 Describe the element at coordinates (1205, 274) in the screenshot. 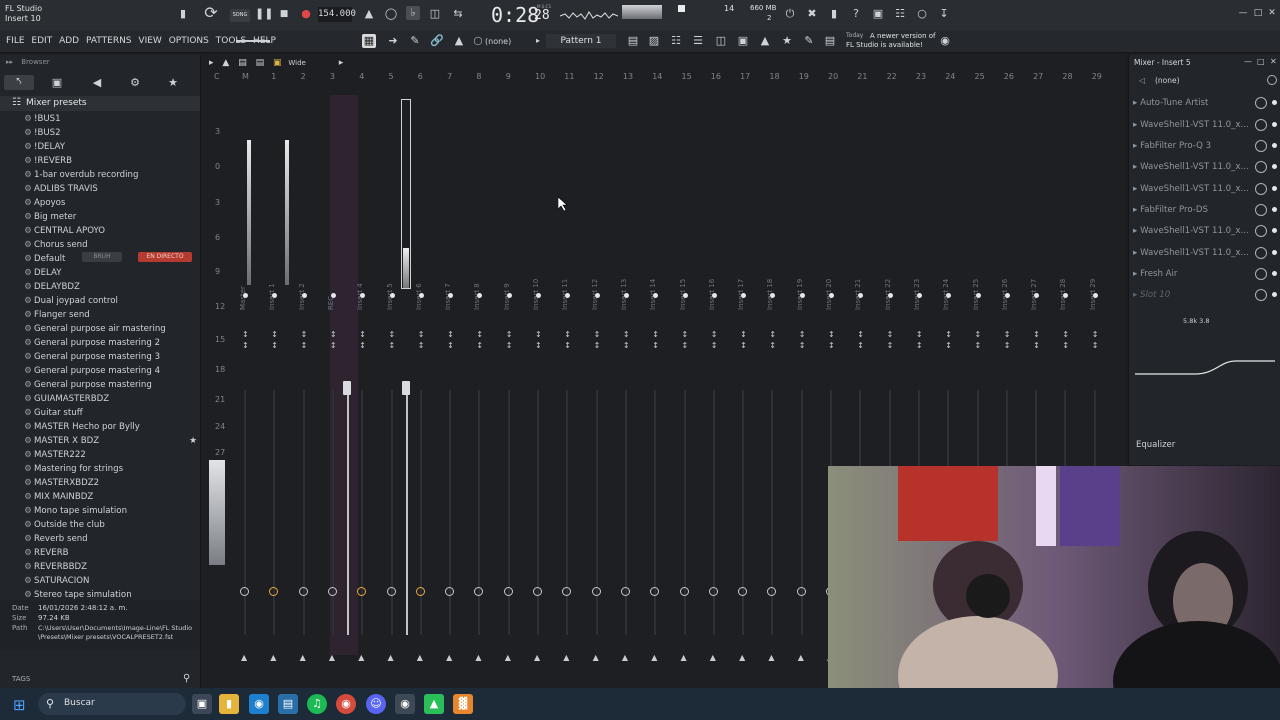

I see `fx-slot-9: ▸ Fresh Air` at that location.